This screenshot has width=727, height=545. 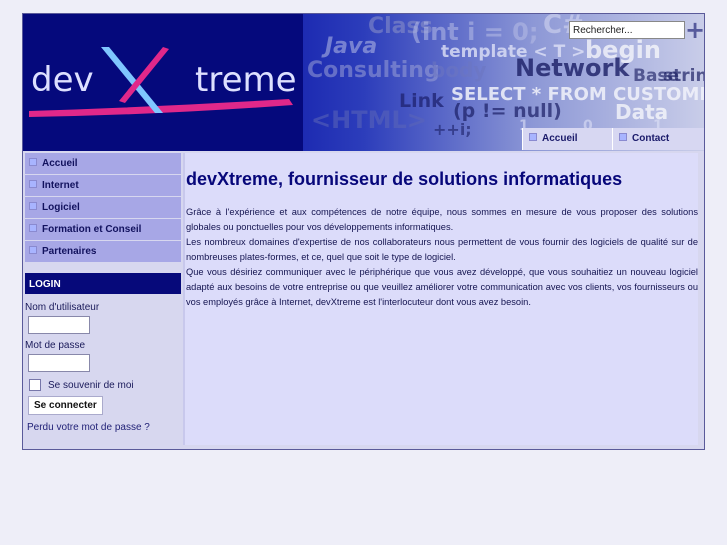 What do you see at coordinates (35, 385) in the screenshot?
I see `remember-checkbox` at bounding box center [35, 385].